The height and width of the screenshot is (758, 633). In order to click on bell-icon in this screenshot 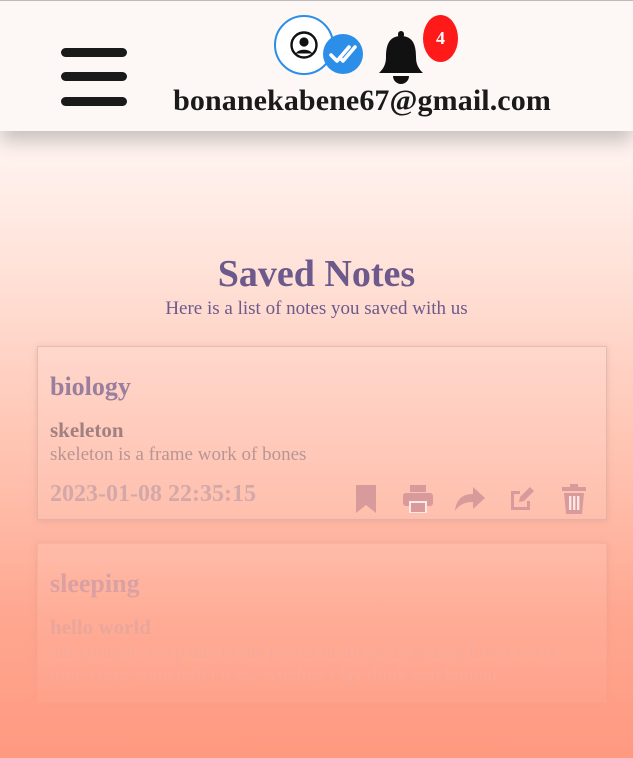, I will do `click(401, 58)`.